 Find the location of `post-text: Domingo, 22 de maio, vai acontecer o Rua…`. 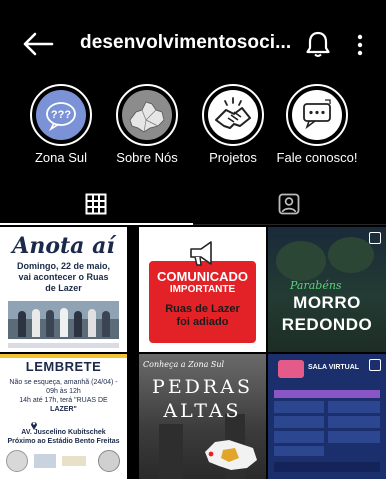

post-text: Domingo, 22 de maio, vai acontecer o Rua… is located at coordinates (63, 277).